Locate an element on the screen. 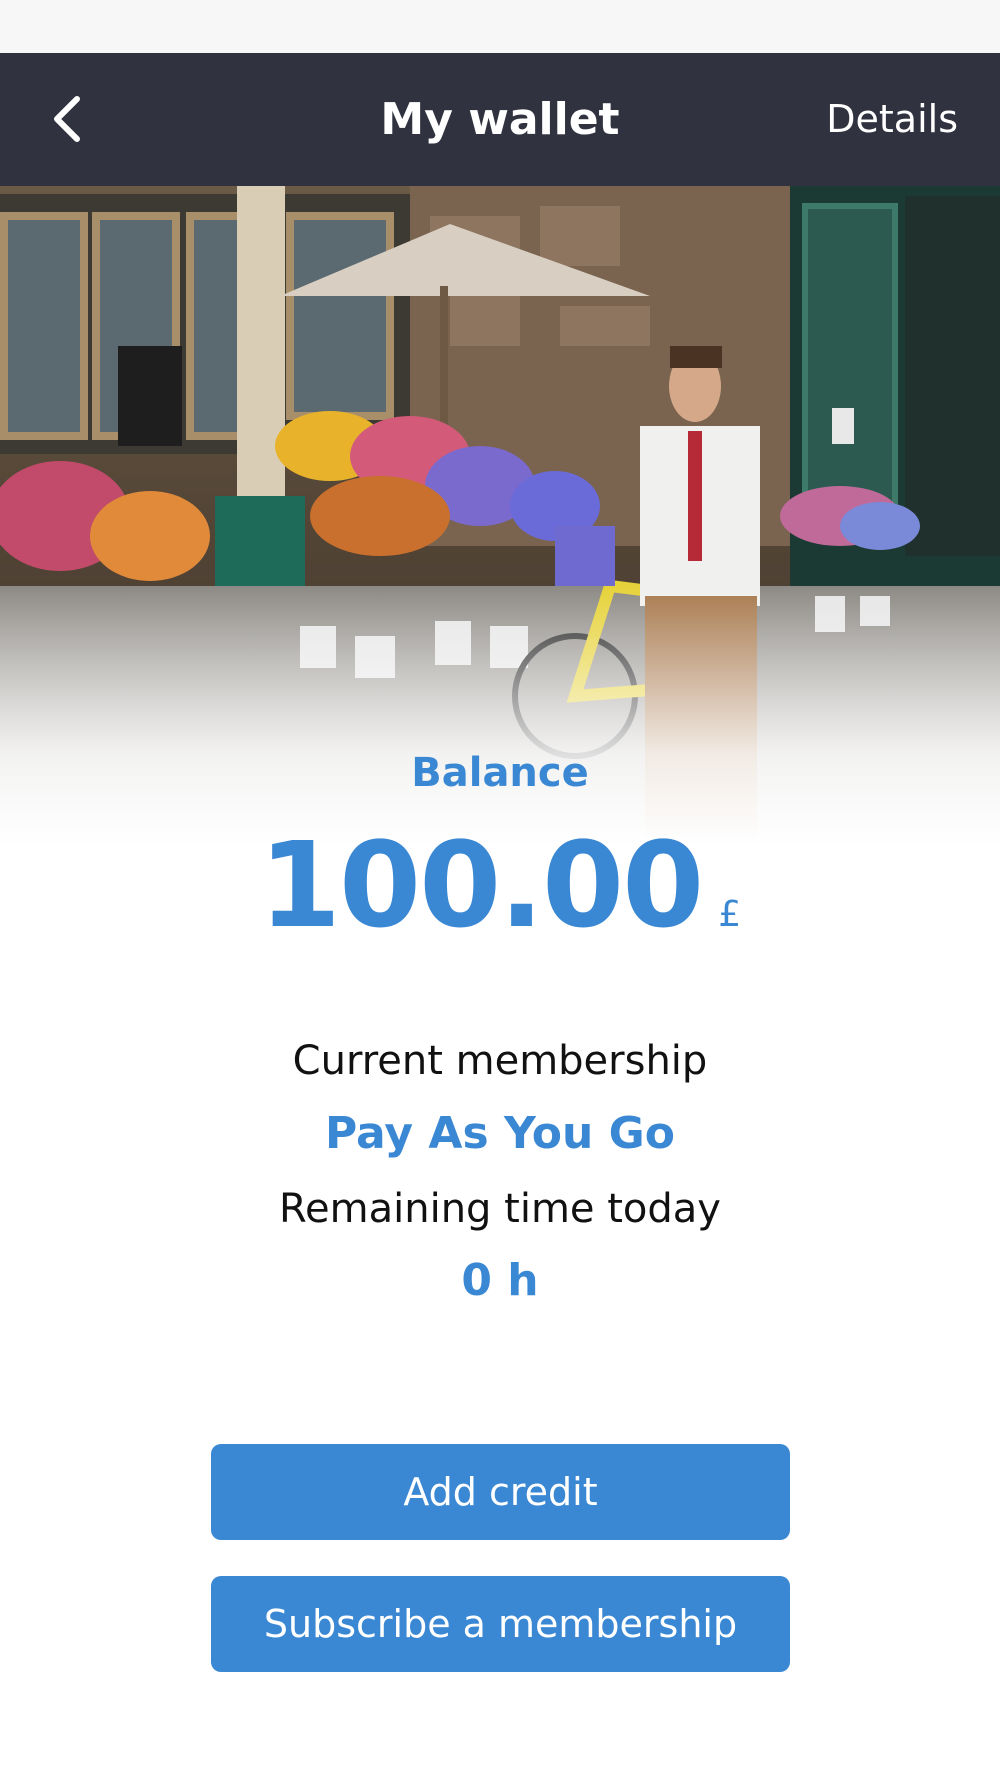 Image resolution: width=1000 pixels, height=1778 pixels. remaining-time-value: 0 h is located at coordinates (500, 1280).